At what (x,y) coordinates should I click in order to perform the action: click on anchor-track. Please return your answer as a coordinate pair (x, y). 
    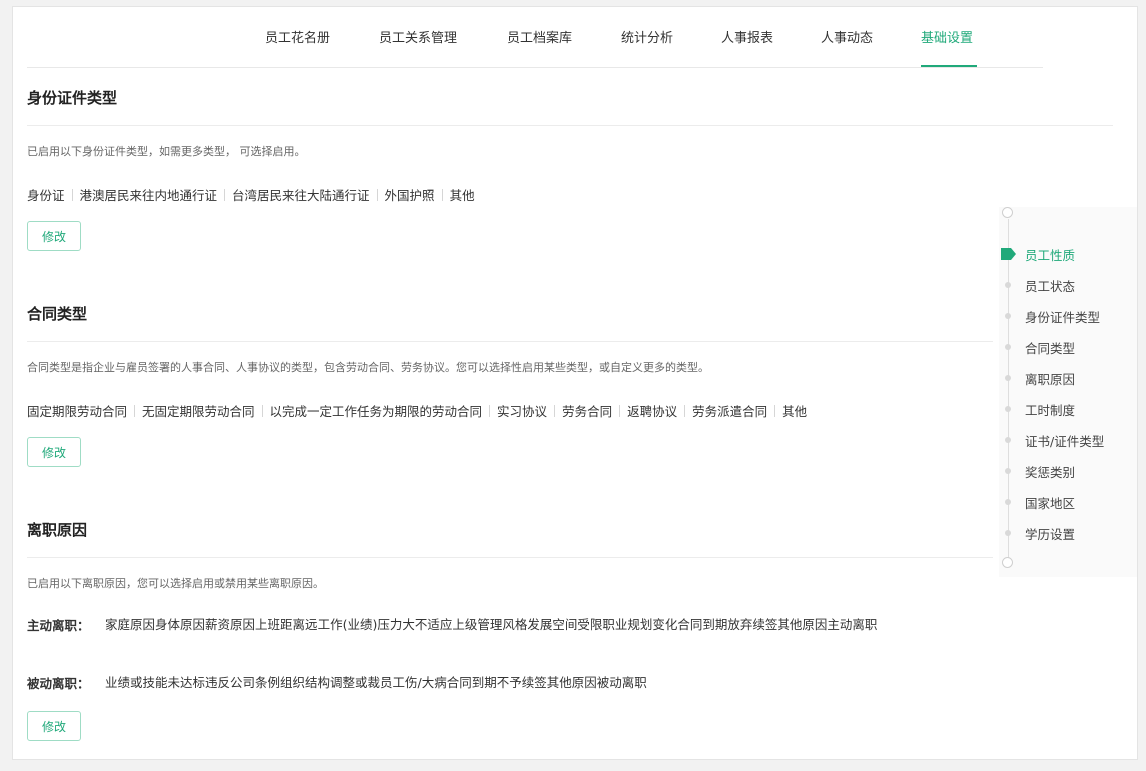
    Looking at the image, I should click on (1008, 389).